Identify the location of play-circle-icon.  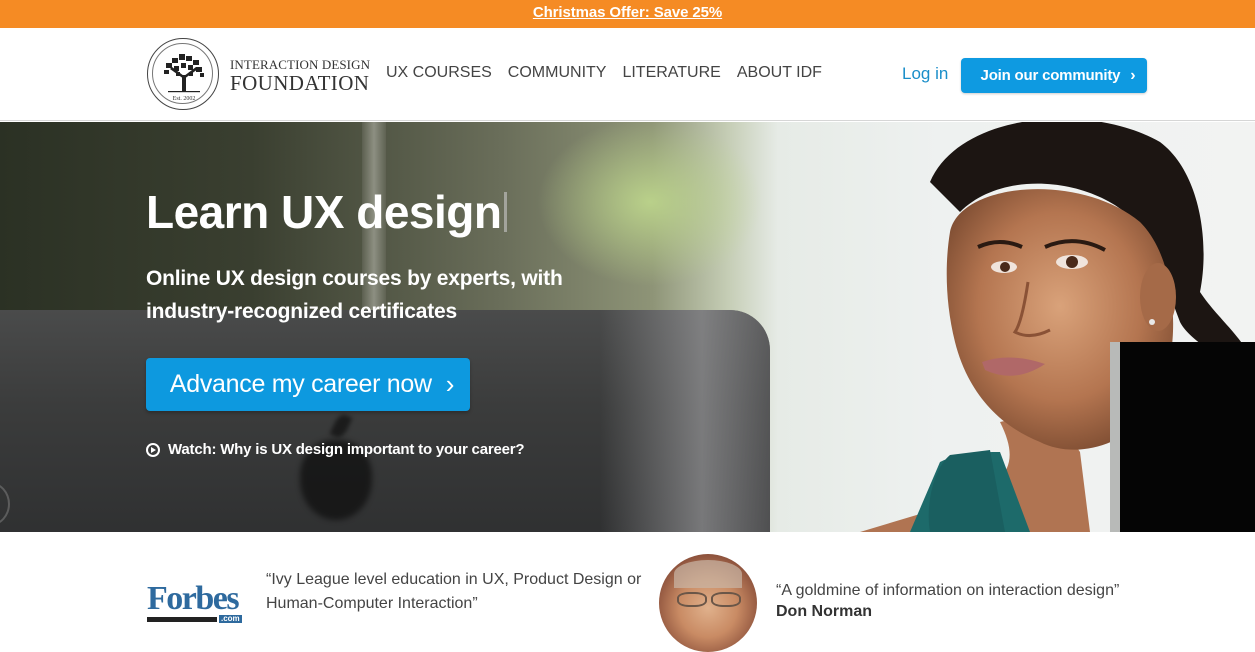
(153, 449).